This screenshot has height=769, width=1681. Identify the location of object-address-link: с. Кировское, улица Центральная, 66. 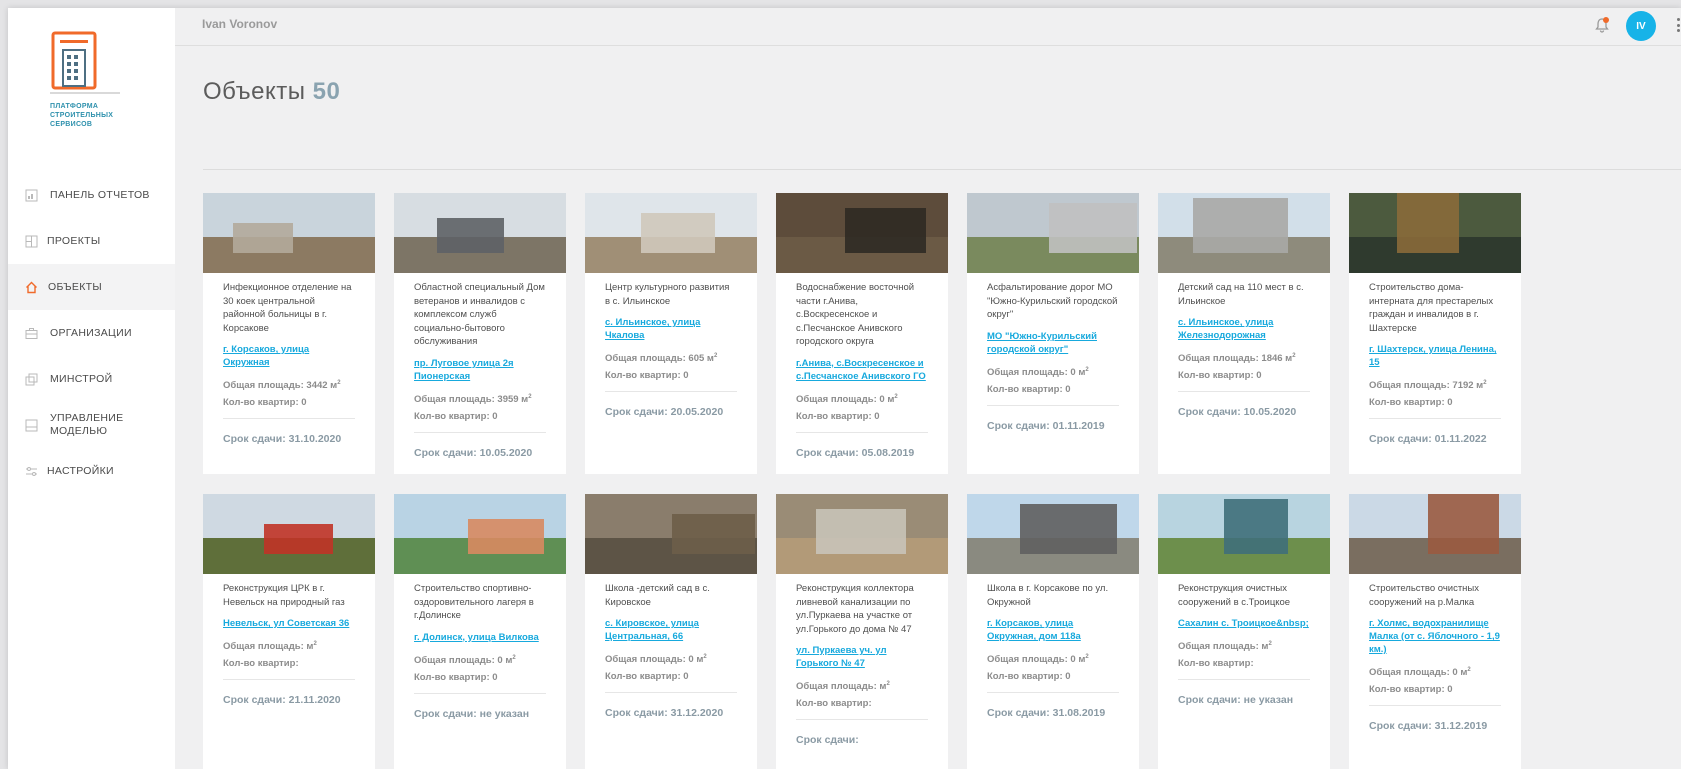
(671, 630).